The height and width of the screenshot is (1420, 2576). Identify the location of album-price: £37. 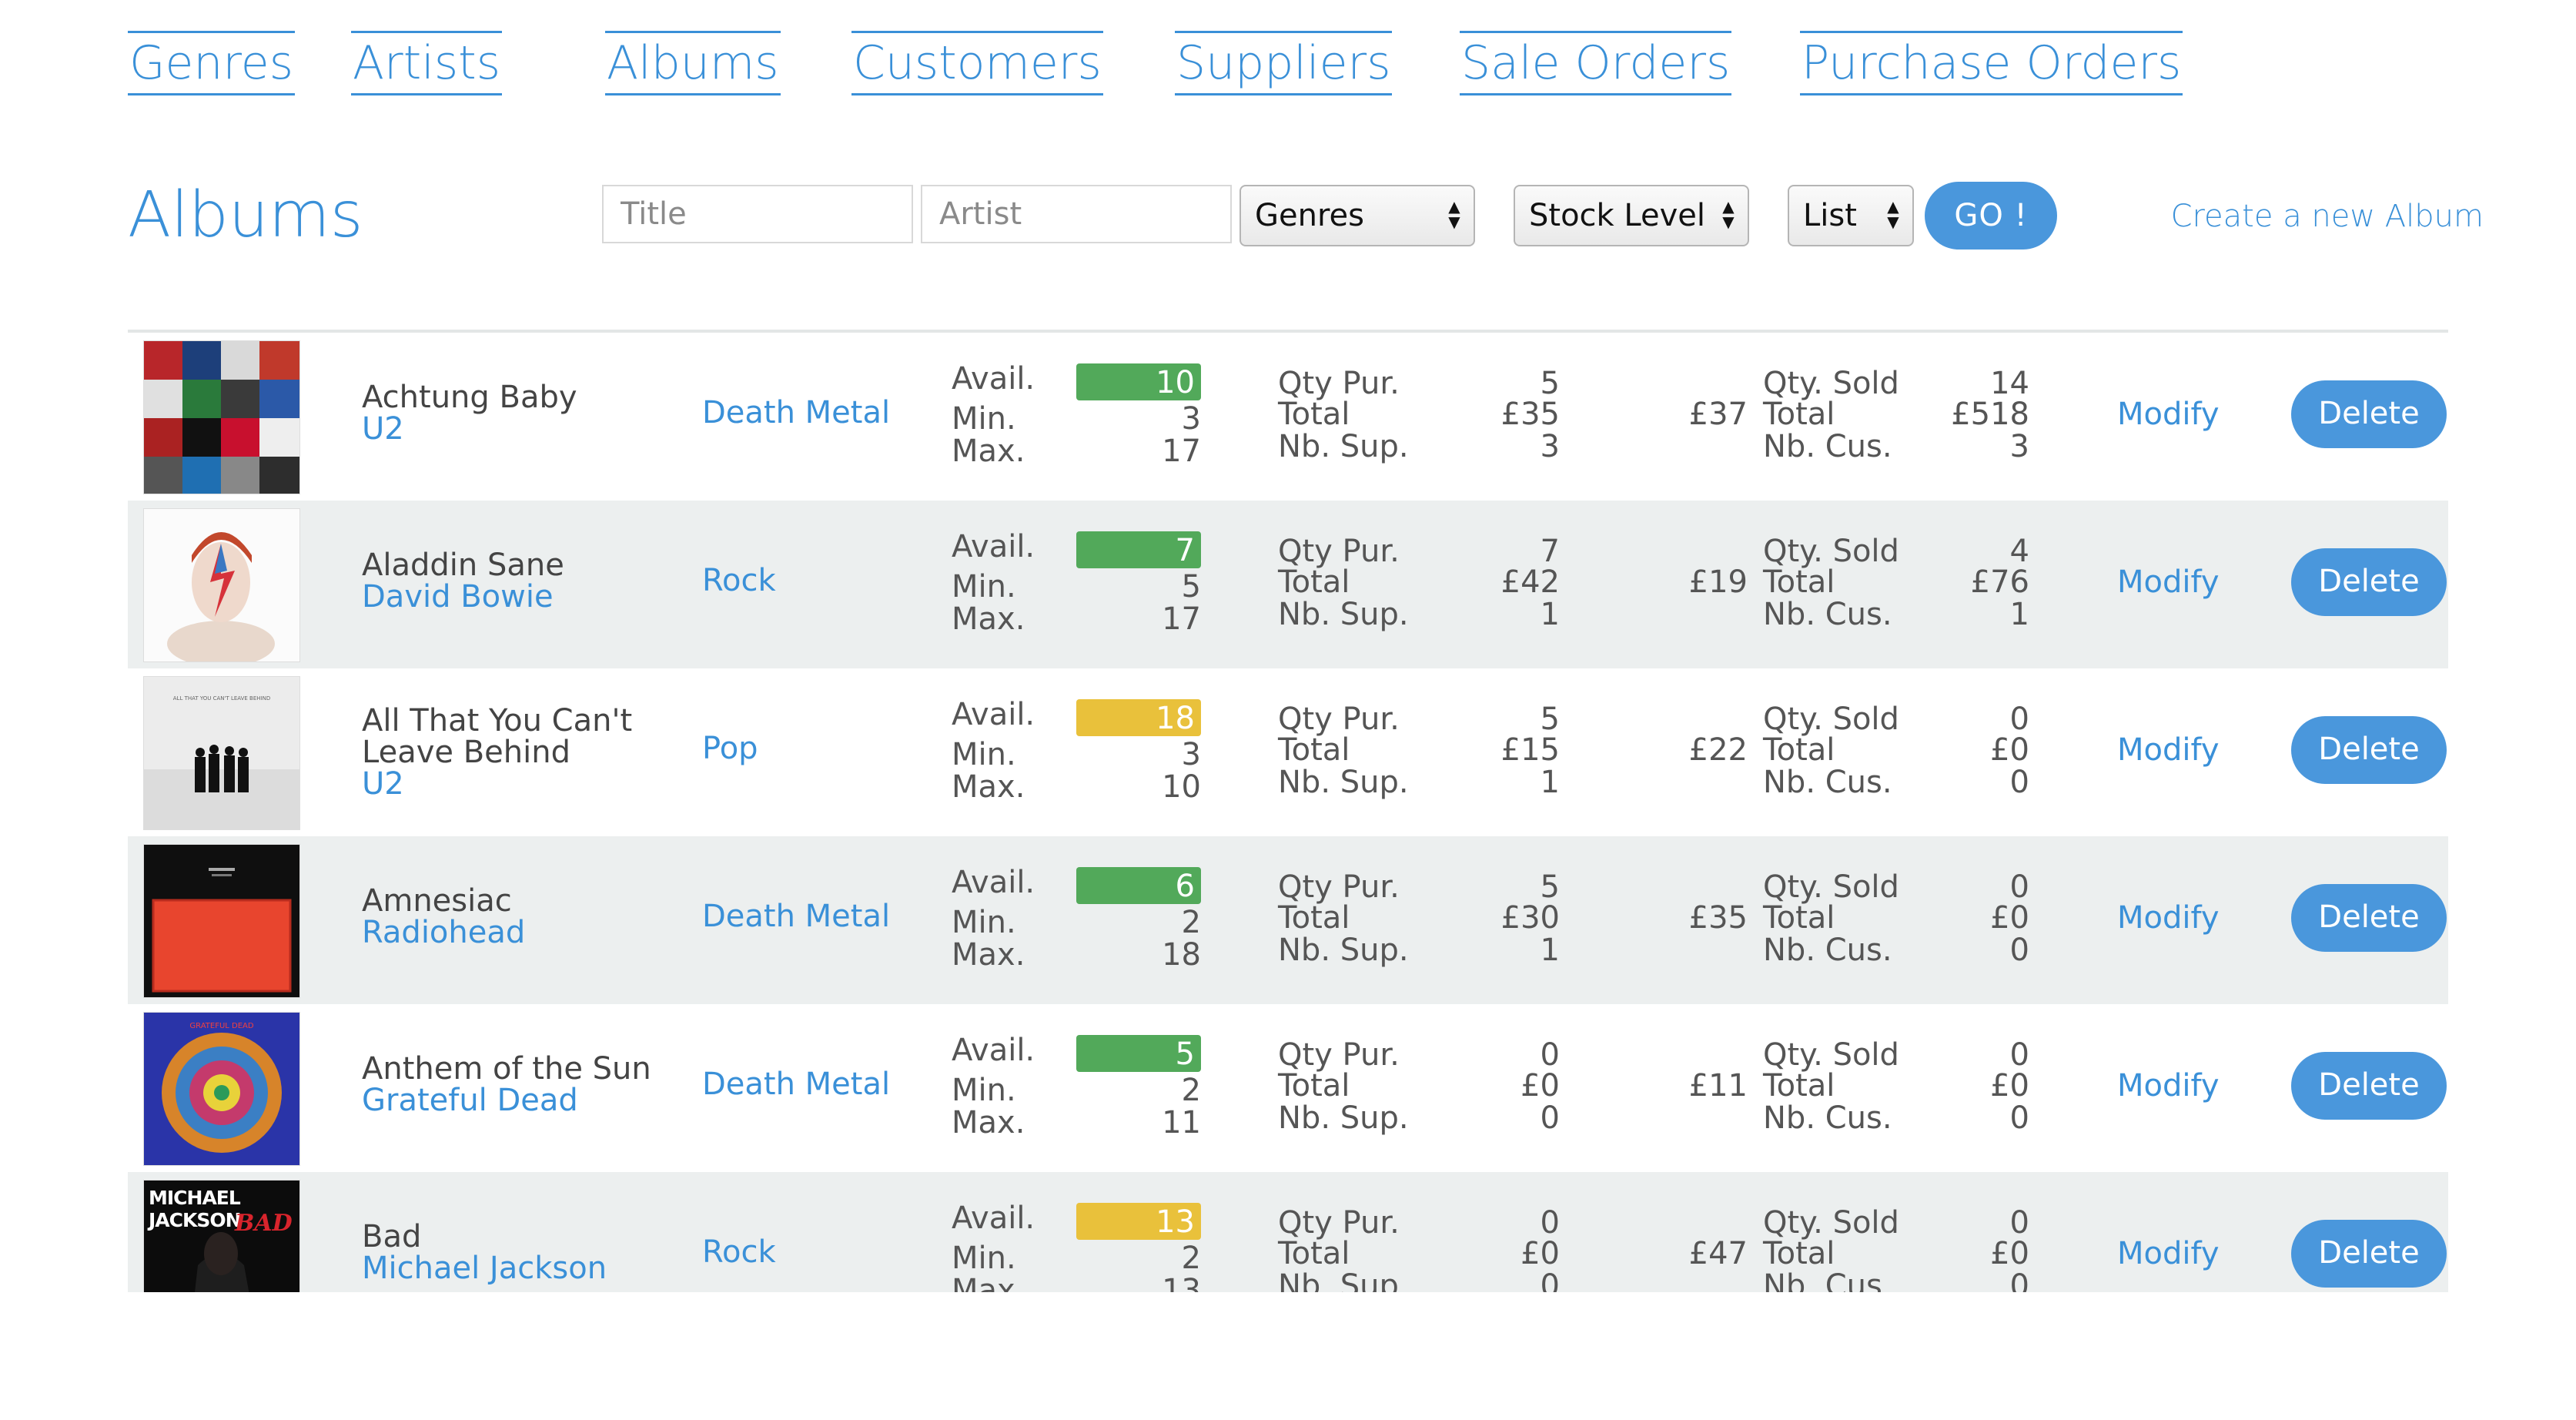
(1718, 414).